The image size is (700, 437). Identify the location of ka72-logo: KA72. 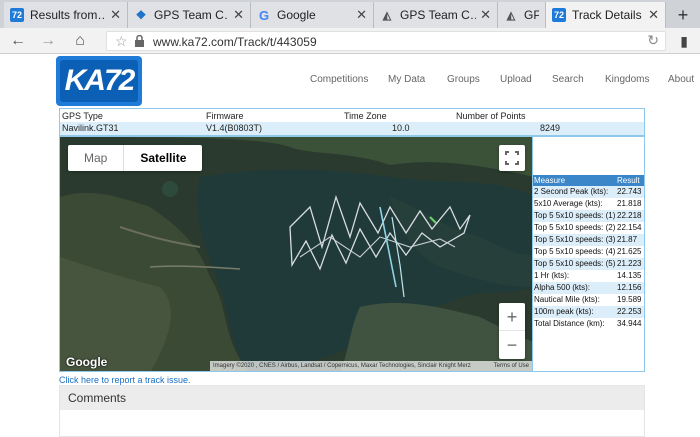
(99, 81).